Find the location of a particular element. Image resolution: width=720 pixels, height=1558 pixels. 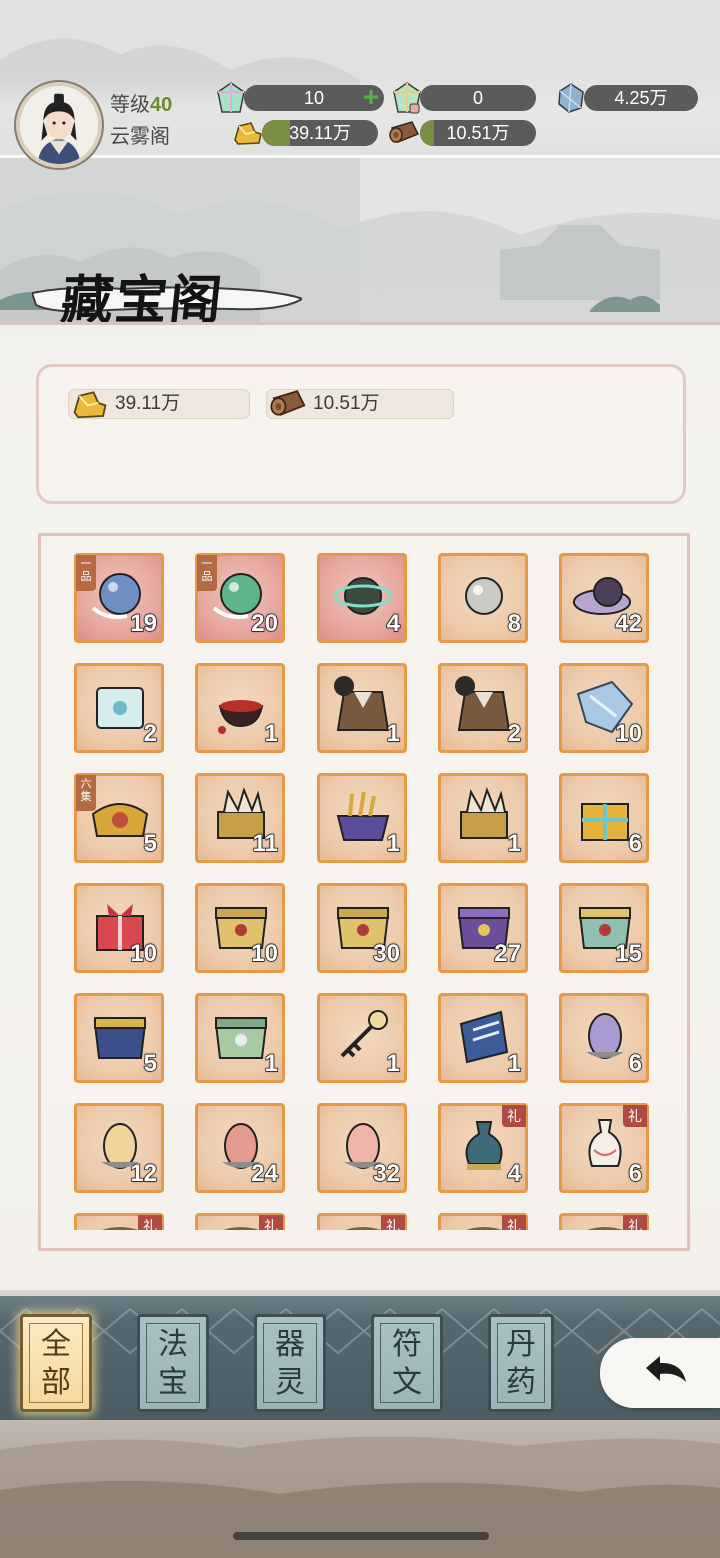

tab-all: 全 部 is located at coordinates (56, 1363).